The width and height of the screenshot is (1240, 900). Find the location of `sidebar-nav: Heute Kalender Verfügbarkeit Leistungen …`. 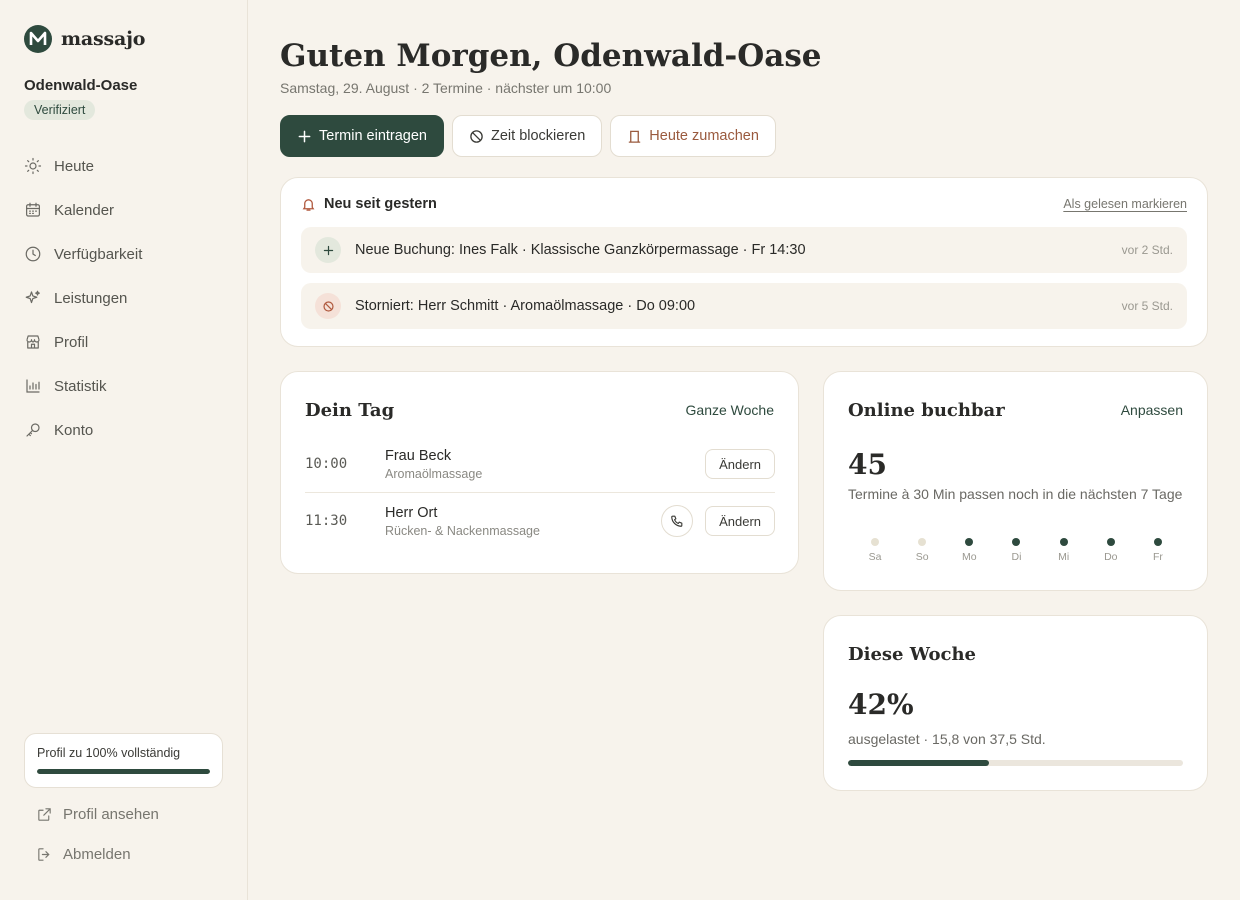

sidebar-nav: Heute Kalender Verfügbarkeit Leistungen … is located at coordinates (124, 304).